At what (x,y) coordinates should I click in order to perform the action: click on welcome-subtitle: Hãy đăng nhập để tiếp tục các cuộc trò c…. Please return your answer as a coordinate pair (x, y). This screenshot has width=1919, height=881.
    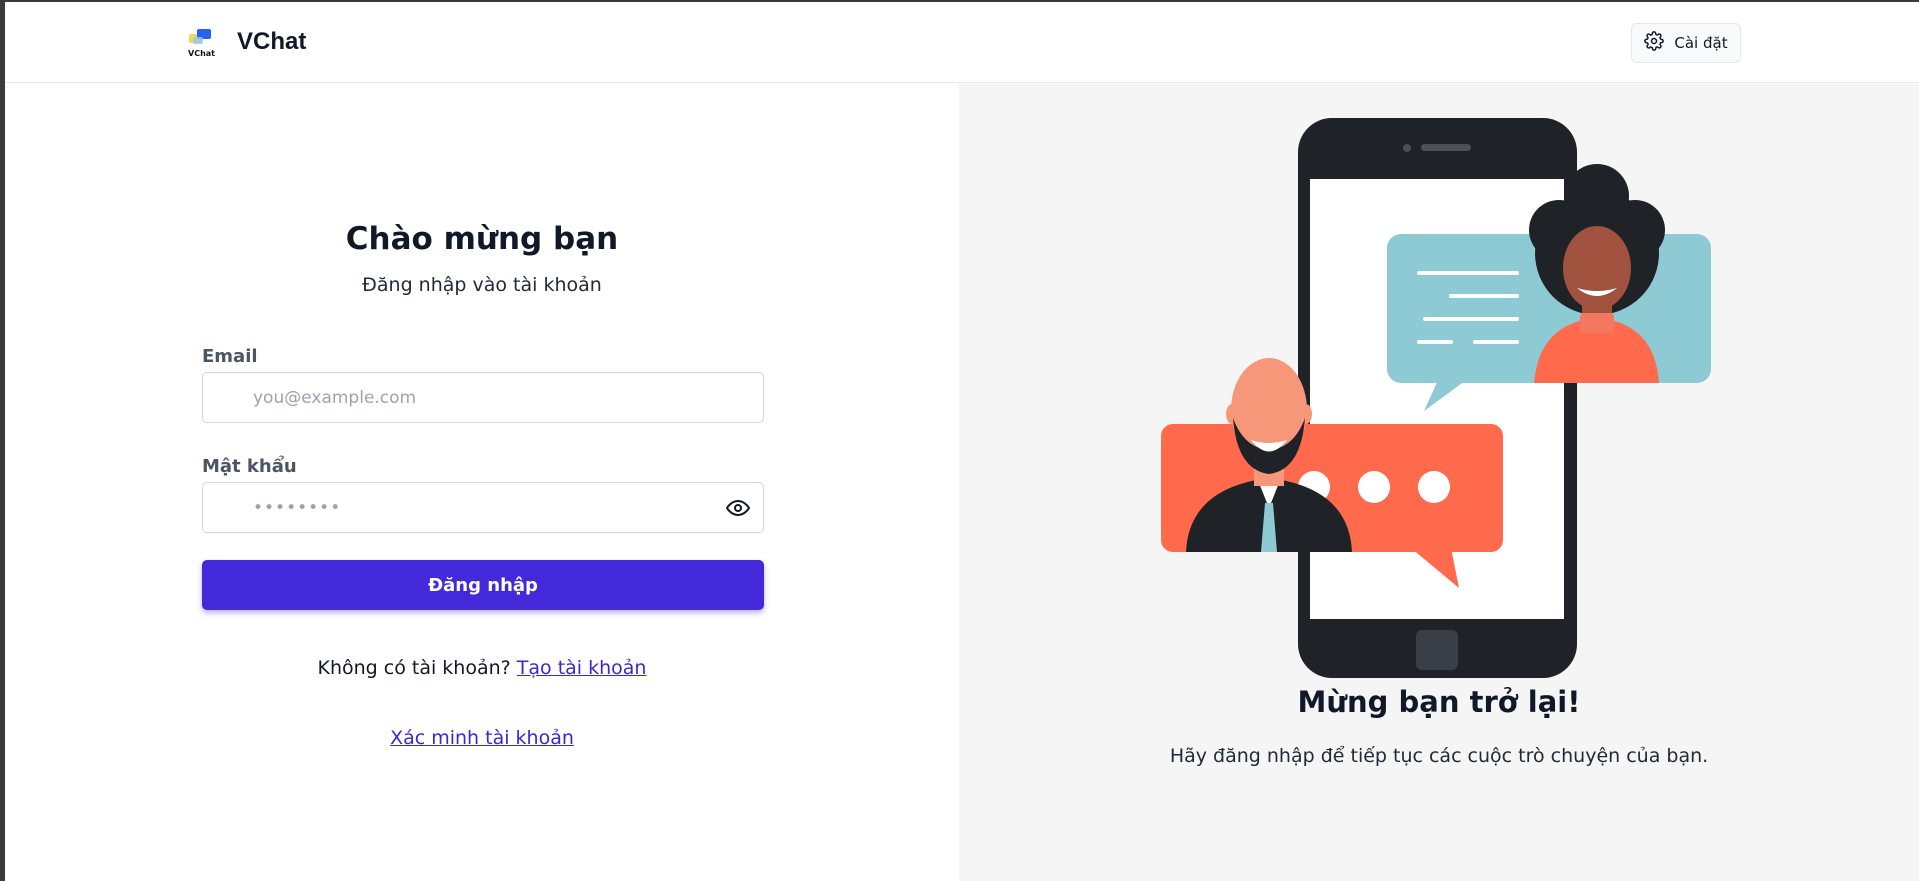
    Looking at the image, I should click on (1439, 756).